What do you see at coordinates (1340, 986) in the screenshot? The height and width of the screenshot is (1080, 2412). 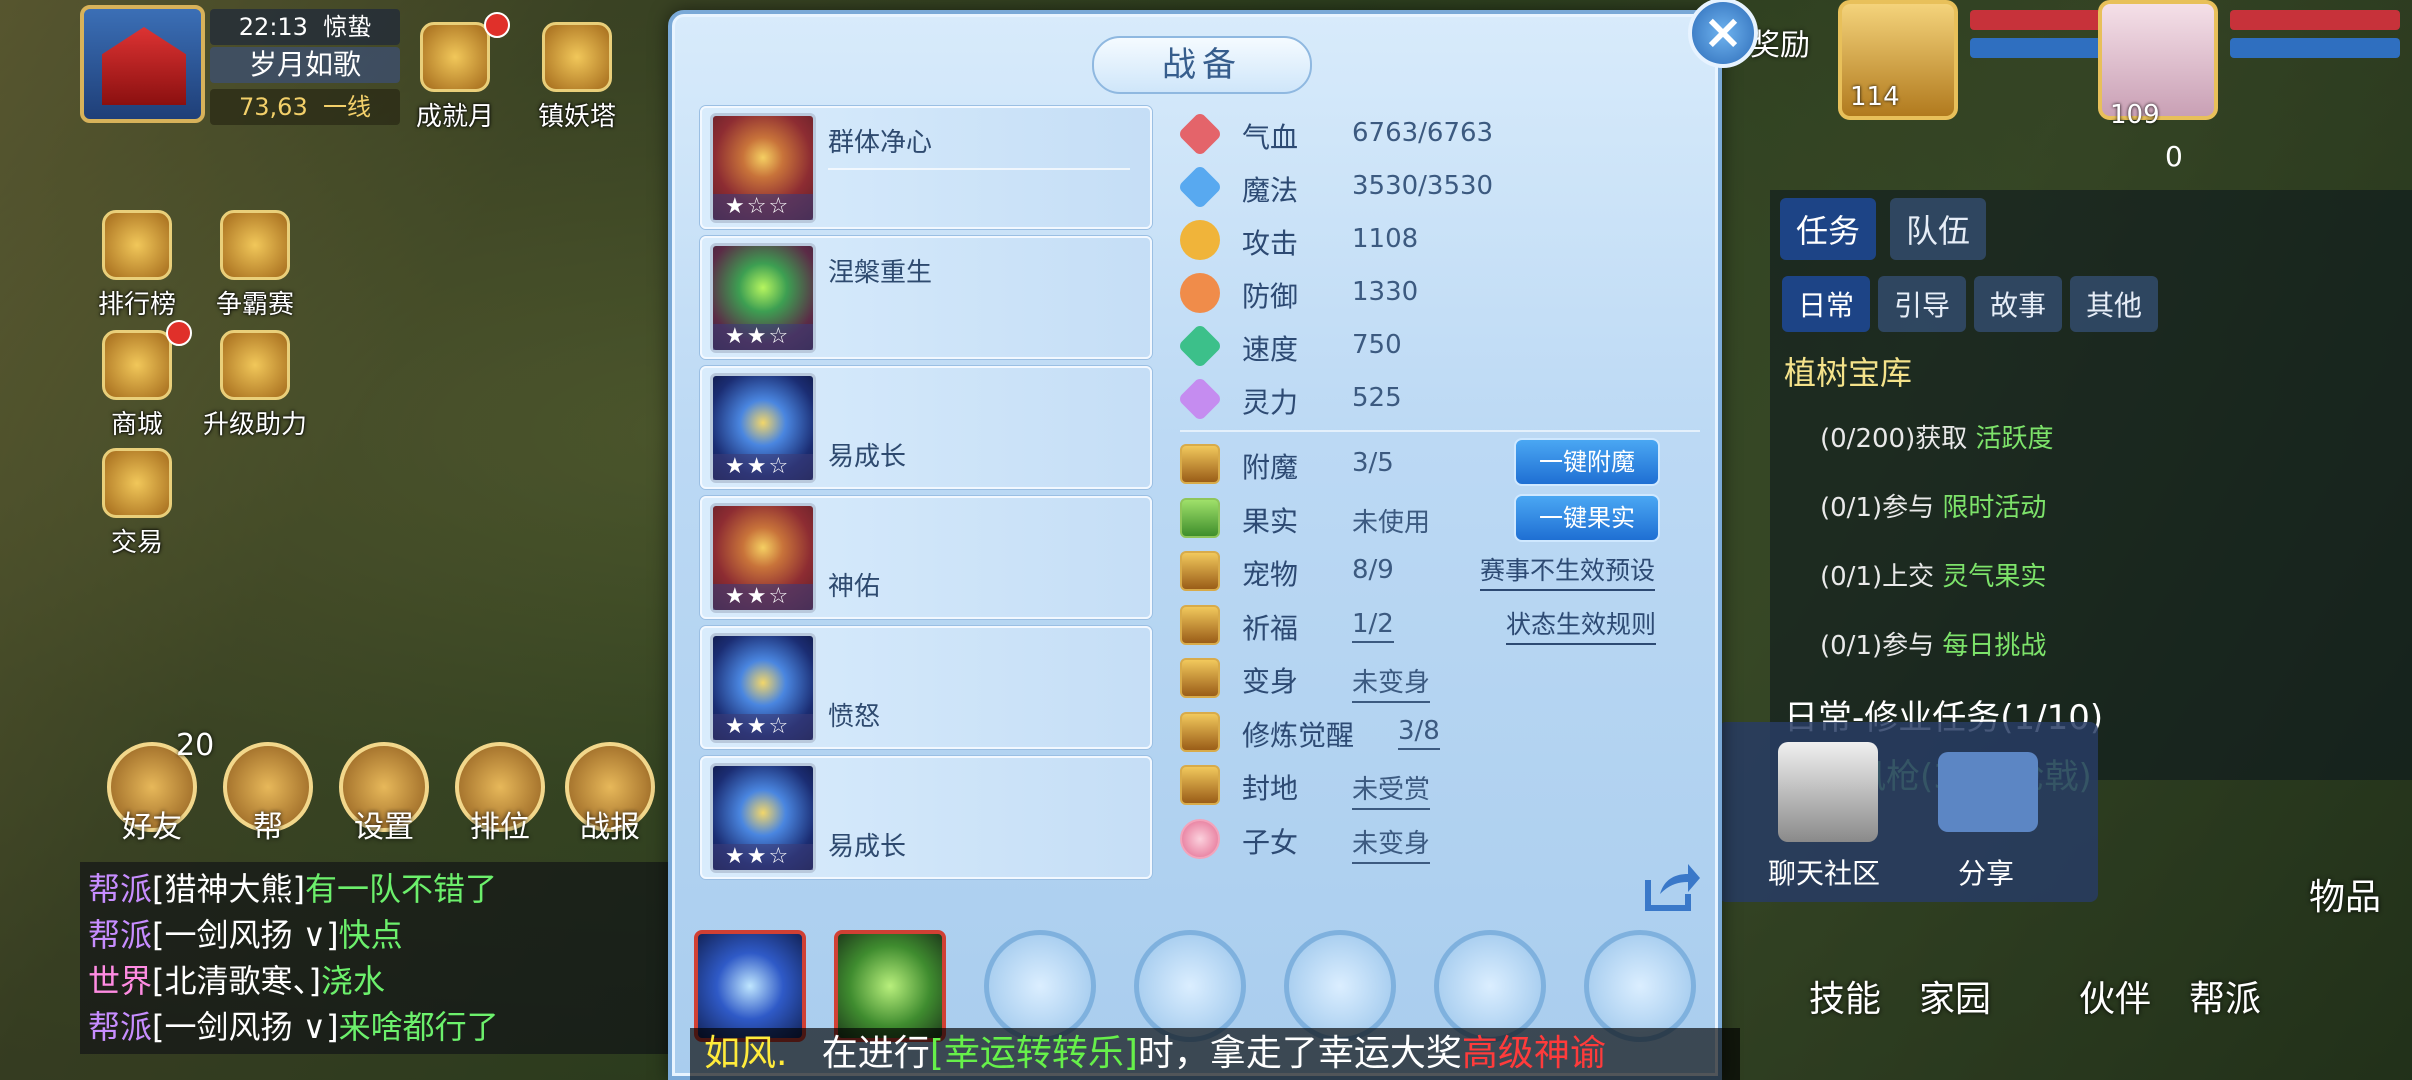 I see `scroll-icon` at bounding box center [1340, 986].